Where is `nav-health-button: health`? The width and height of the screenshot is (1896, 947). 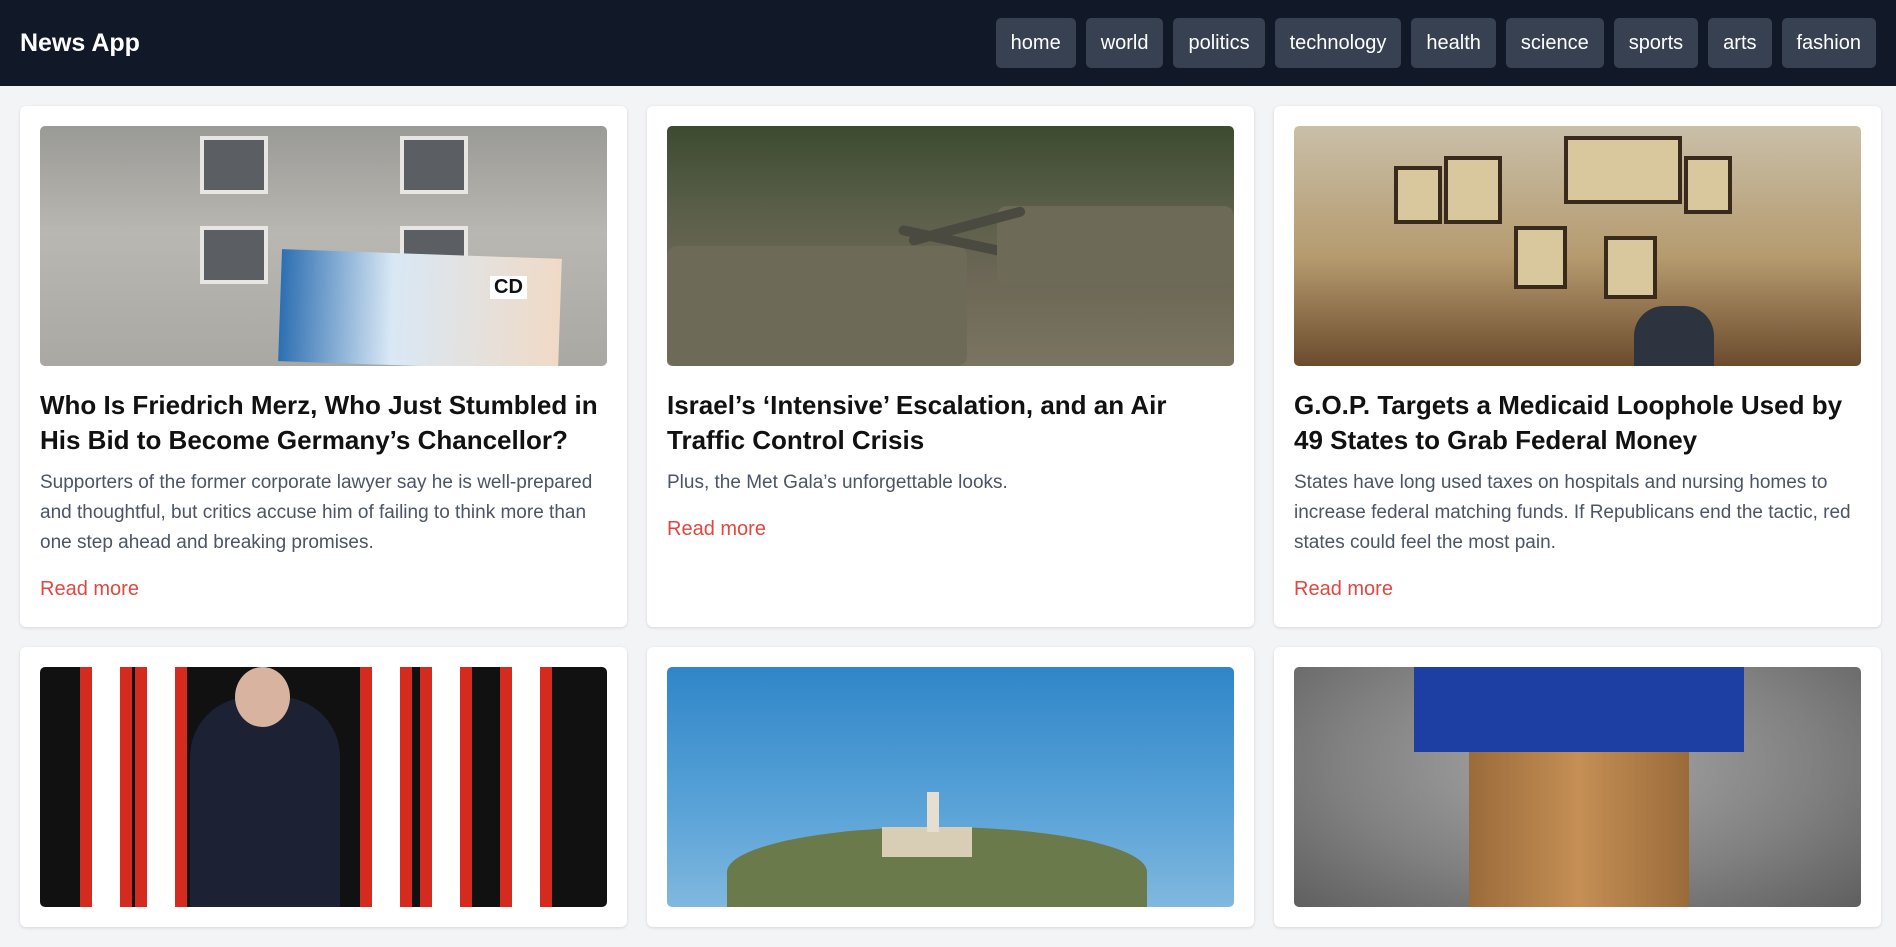 nav-health-button: health is located at coordinates (1453, 43).